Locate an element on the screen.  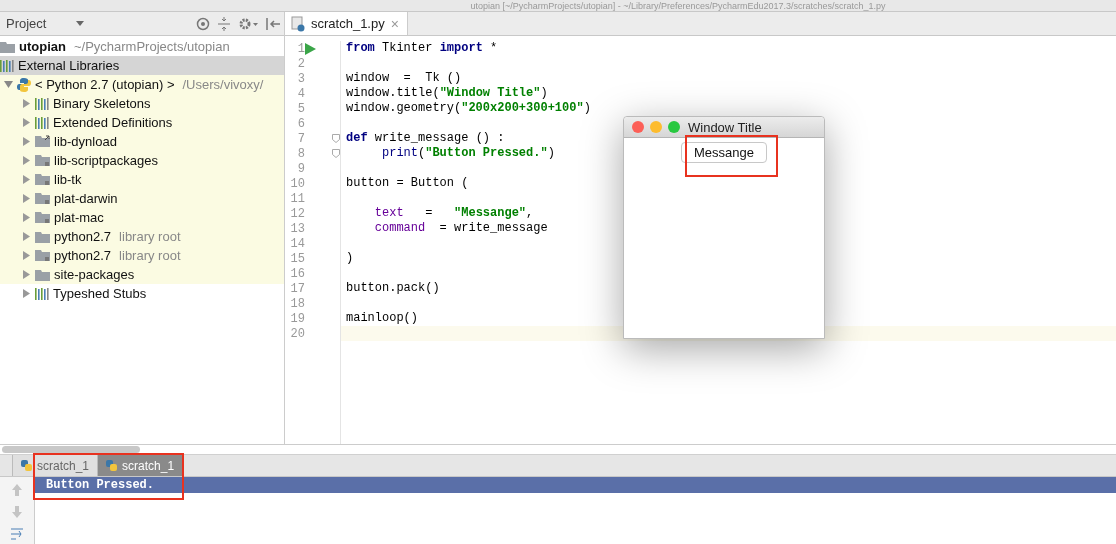
line-number: 12 is located at coordinates (297, 213).